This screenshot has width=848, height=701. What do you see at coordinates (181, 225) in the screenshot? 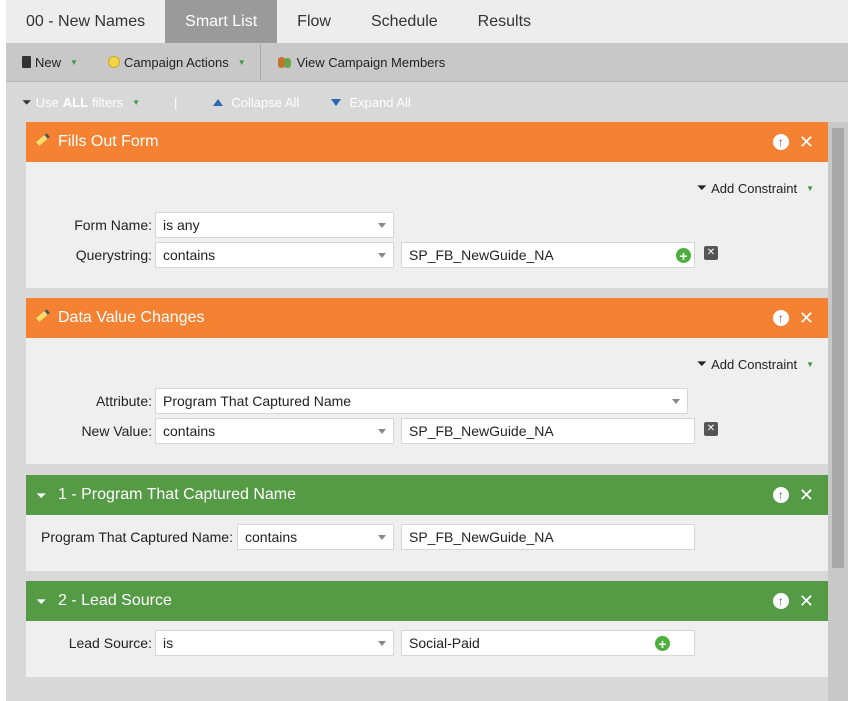
I see `operator-value: is any` at bounding box center [181, 225].